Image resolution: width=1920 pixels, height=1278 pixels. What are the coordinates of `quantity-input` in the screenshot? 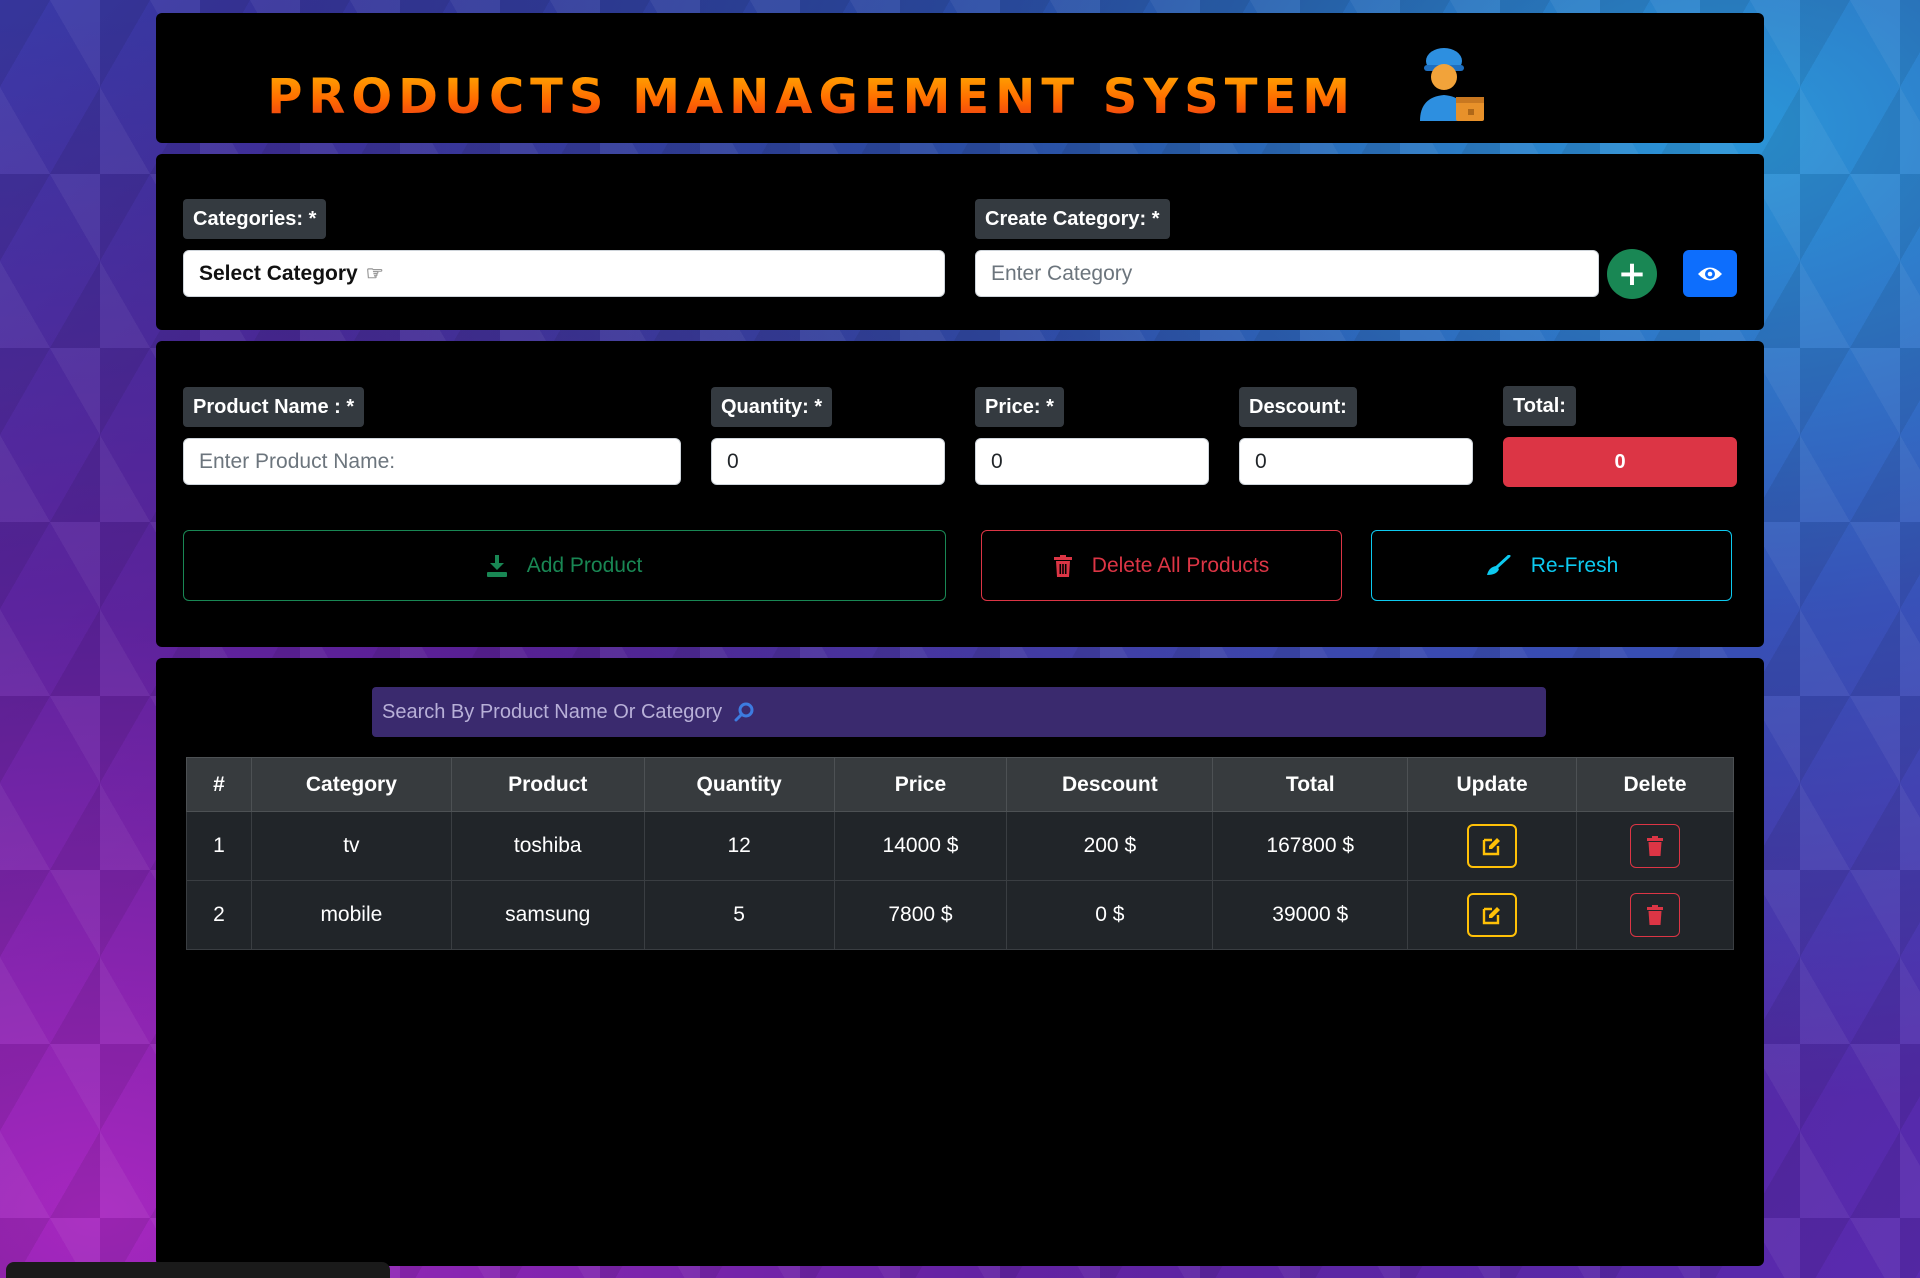 It's located at (828, 461).